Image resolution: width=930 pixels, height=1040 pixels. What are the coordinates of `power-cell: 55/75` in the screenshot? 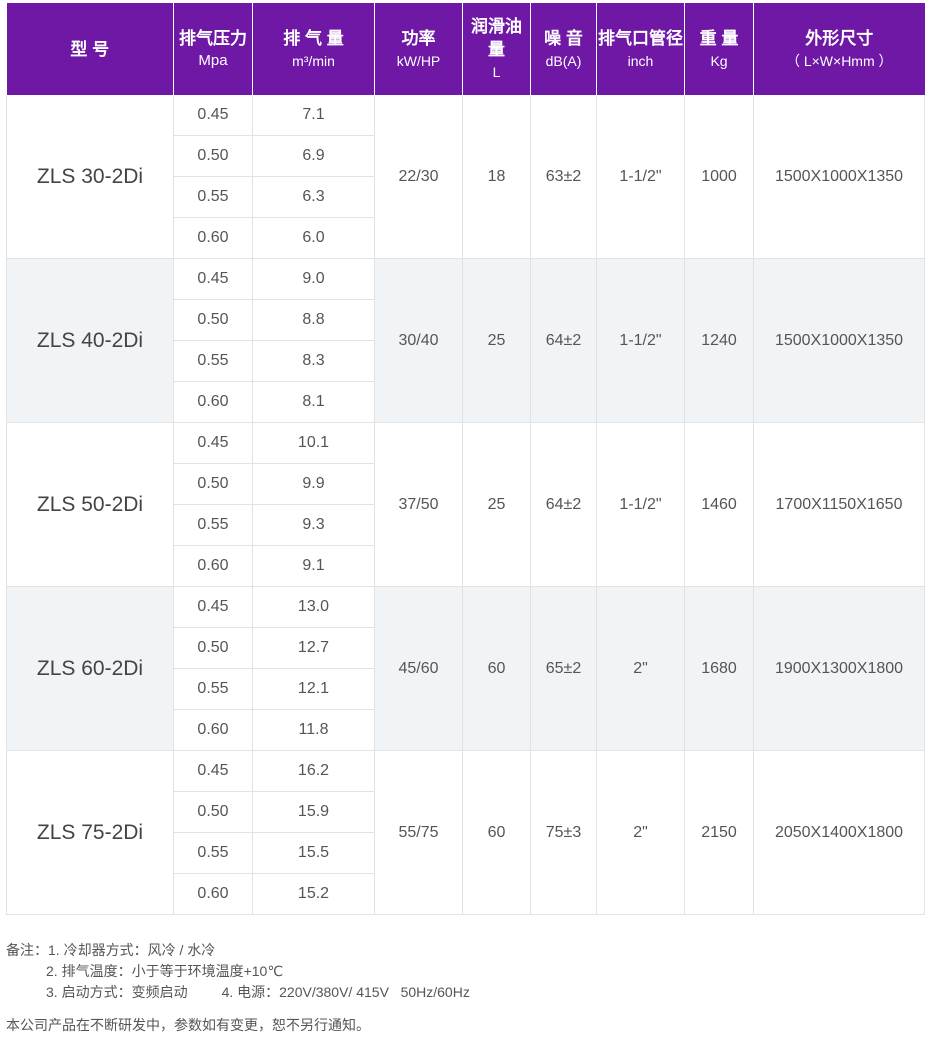 It's located at (418, 832).